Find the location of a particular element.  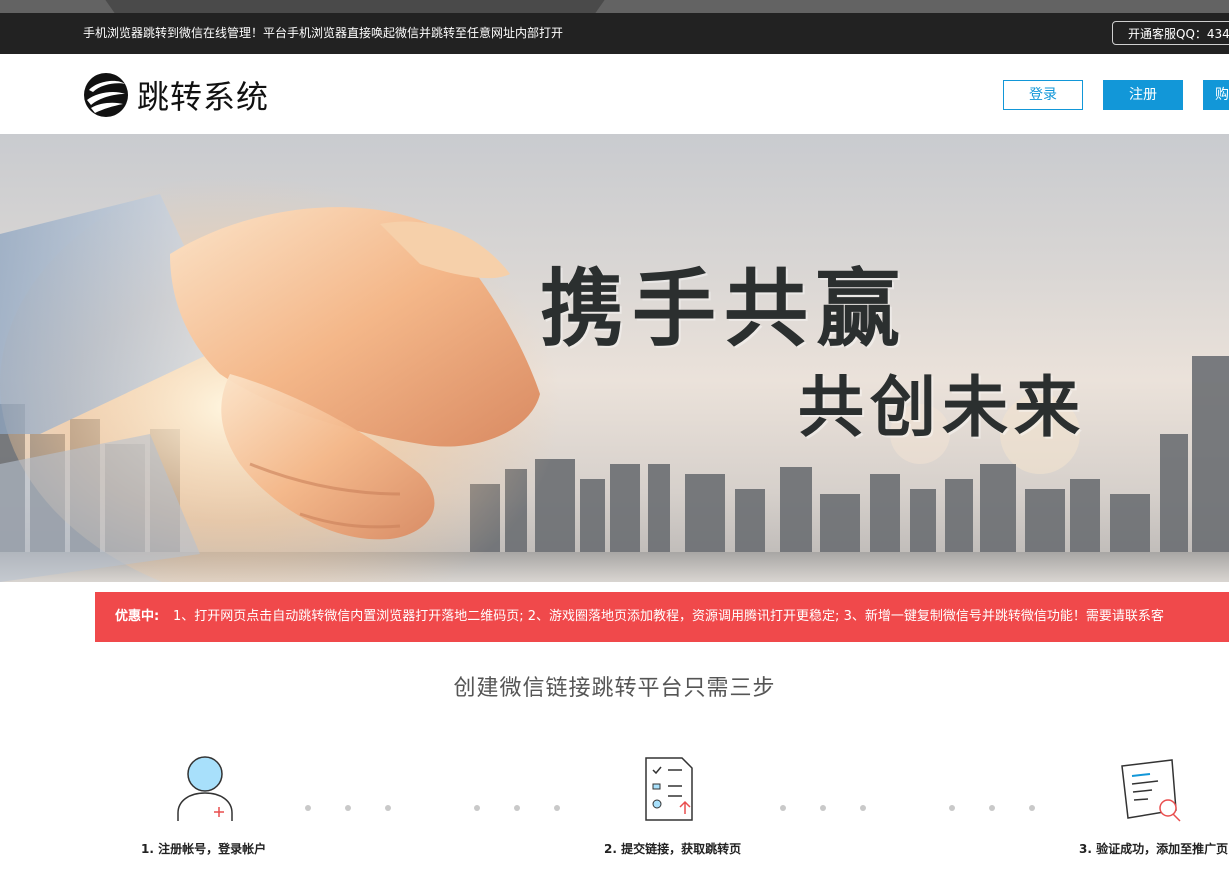

top-decoration-strip is located at coordinates (614, 6).